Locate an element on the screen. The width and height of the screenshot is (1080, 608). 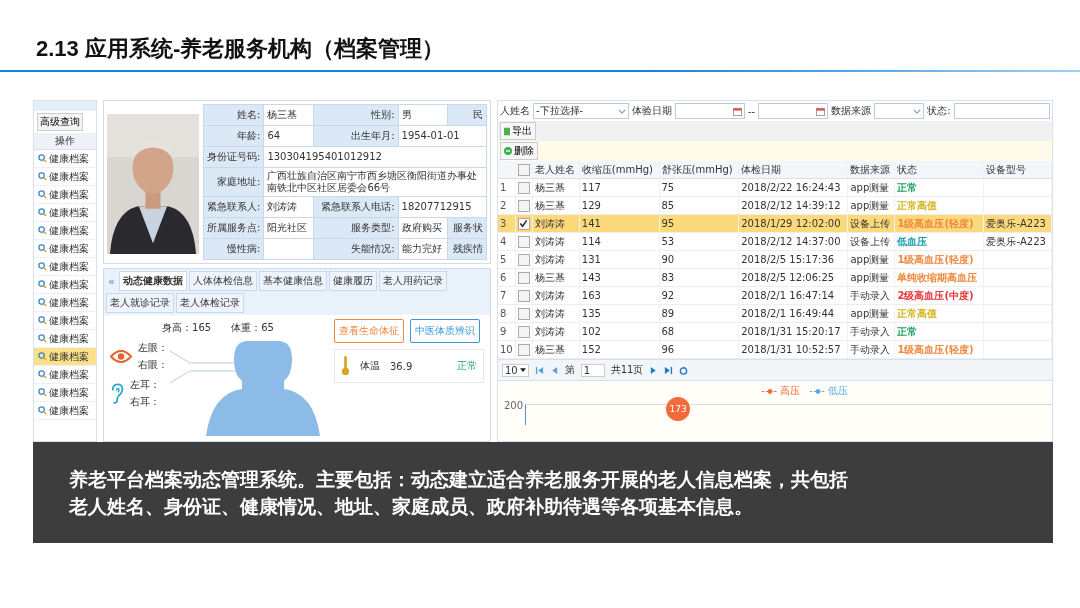
table-row: 8 刘涛涛 135 89 2018/2/1 16:49:44 app测量 正常高值 is located at coordinates (775, 313).